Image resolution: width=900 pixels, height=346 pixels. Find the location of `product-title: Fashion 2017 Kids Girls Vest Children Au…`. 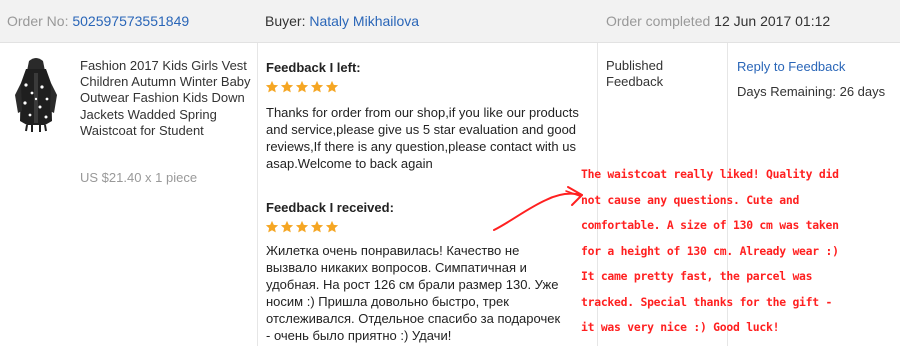

product-title: Fashion 2017 Kids Girls Vest Children Au… is located at coordinates (167, 98).